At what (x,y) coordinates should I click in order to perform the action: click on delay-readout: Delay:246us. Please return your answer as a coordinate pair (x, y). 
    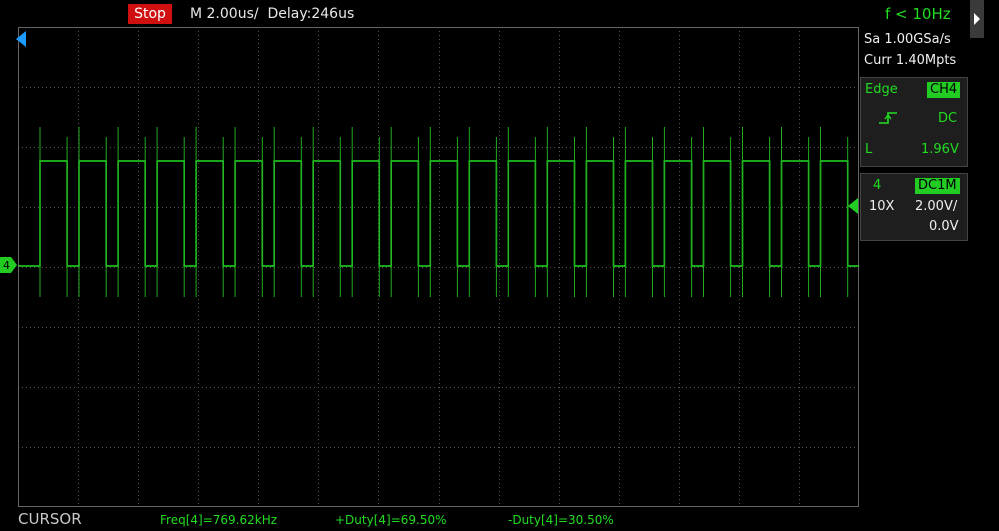
    Looking at the image, I should click on (311, 14).